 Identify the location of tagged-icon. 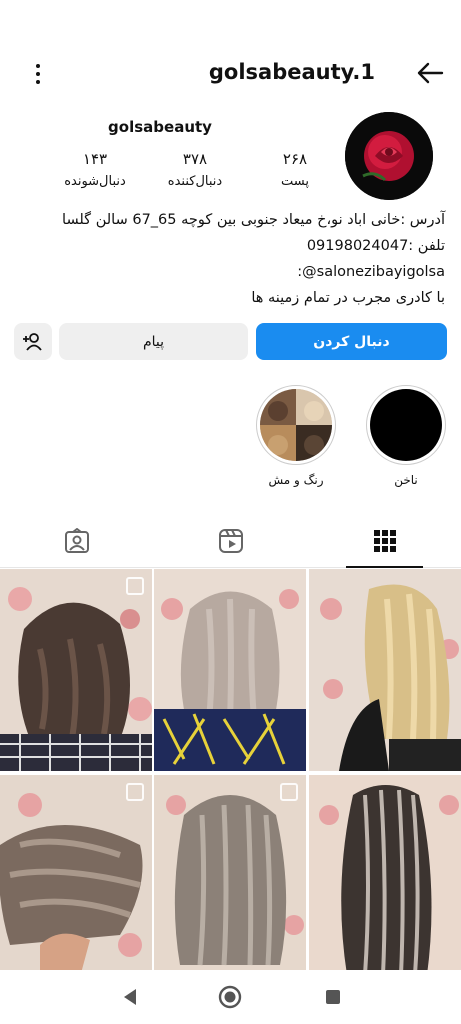
(76, 540).